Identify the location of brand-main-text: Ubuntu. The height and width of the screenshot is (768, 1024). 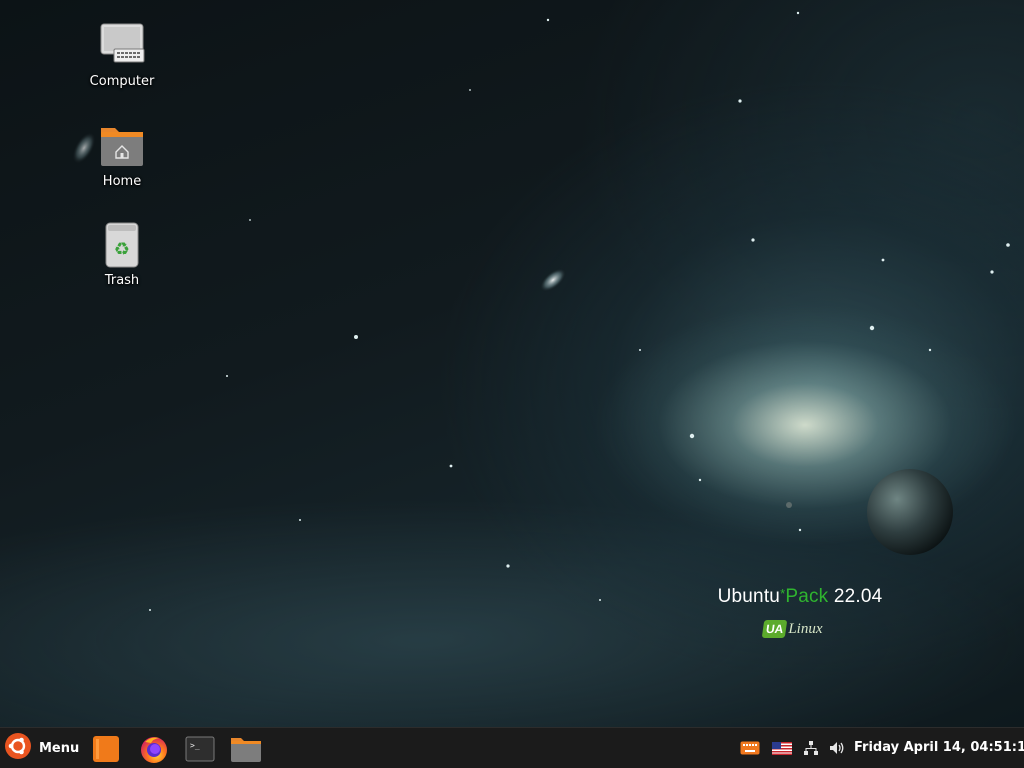
(749, 596).